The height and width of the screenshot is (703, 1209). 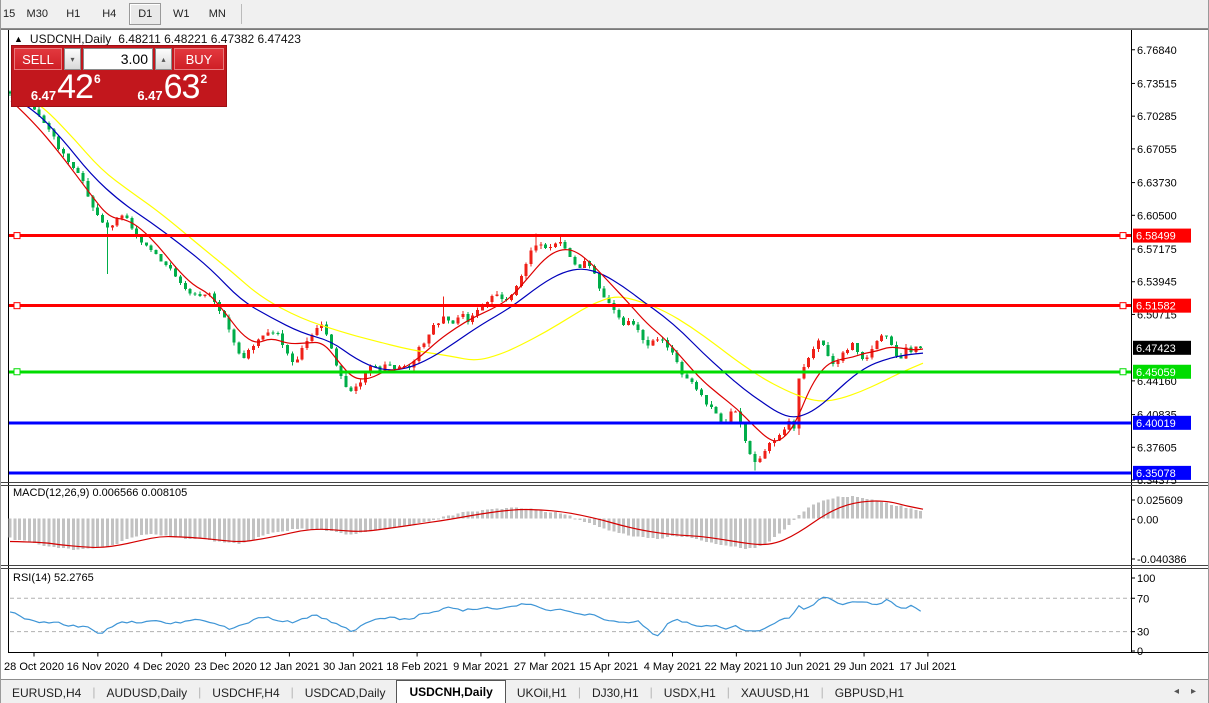 I want to click on date-label: 30 Jan 2021, so click(x=353, y=667).